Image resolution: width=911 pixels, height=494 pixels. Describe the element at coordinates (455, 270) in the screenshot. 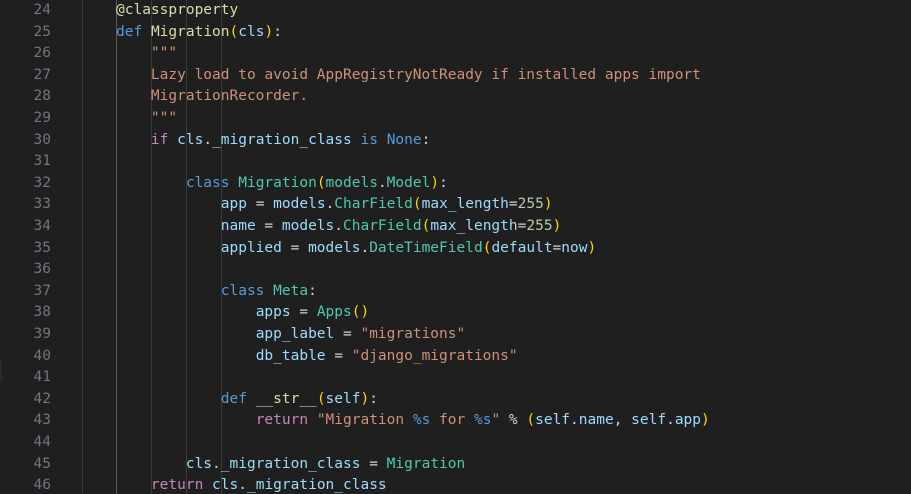

I see `code-line: 36` at that location.